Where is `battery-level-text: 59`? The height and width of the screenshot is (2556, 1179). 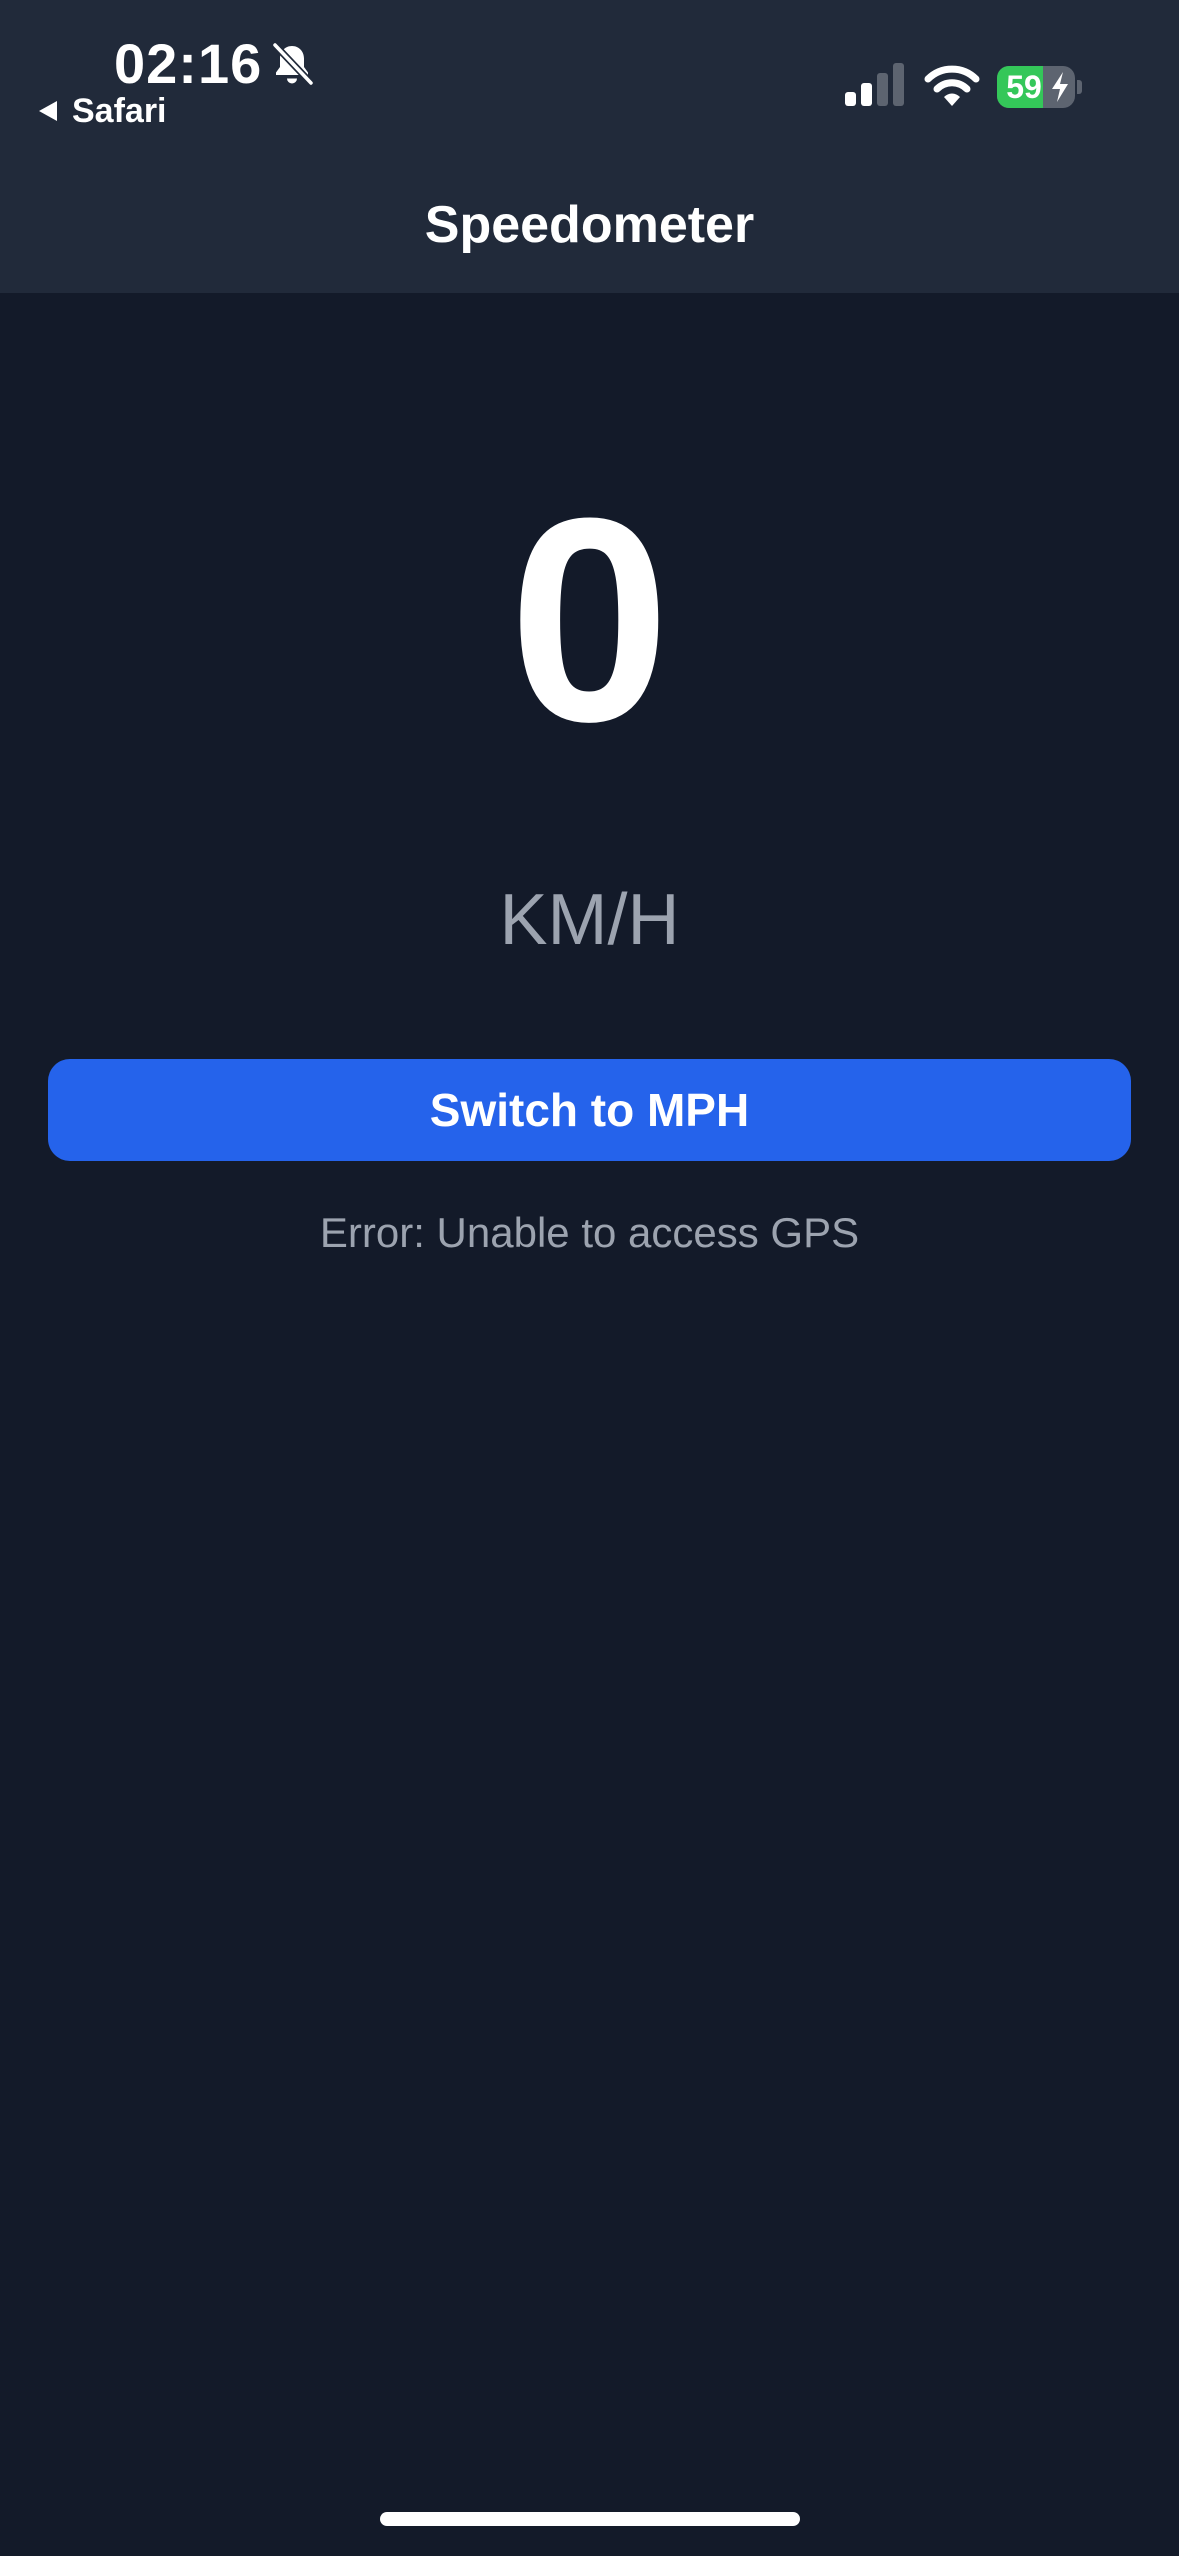 battery-level-text: 59 is located at coordinates (1024, 87).